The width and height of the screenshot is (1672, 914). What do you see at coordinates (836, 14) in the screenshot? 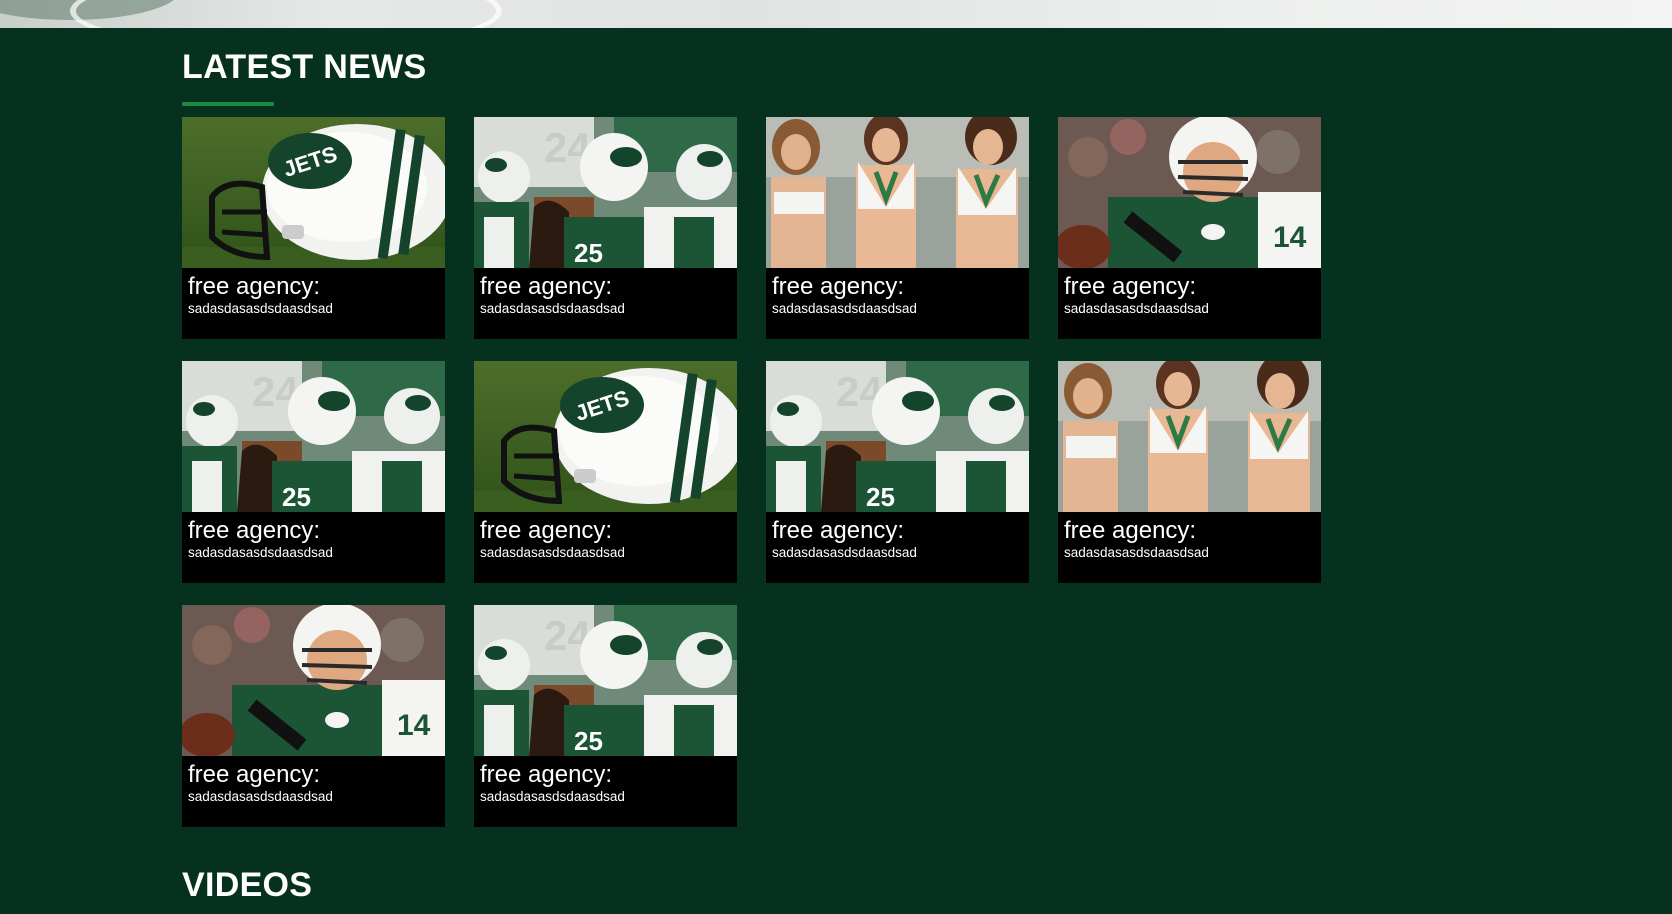
I see `hero-banner-strip` at bounding box center [836, 14].